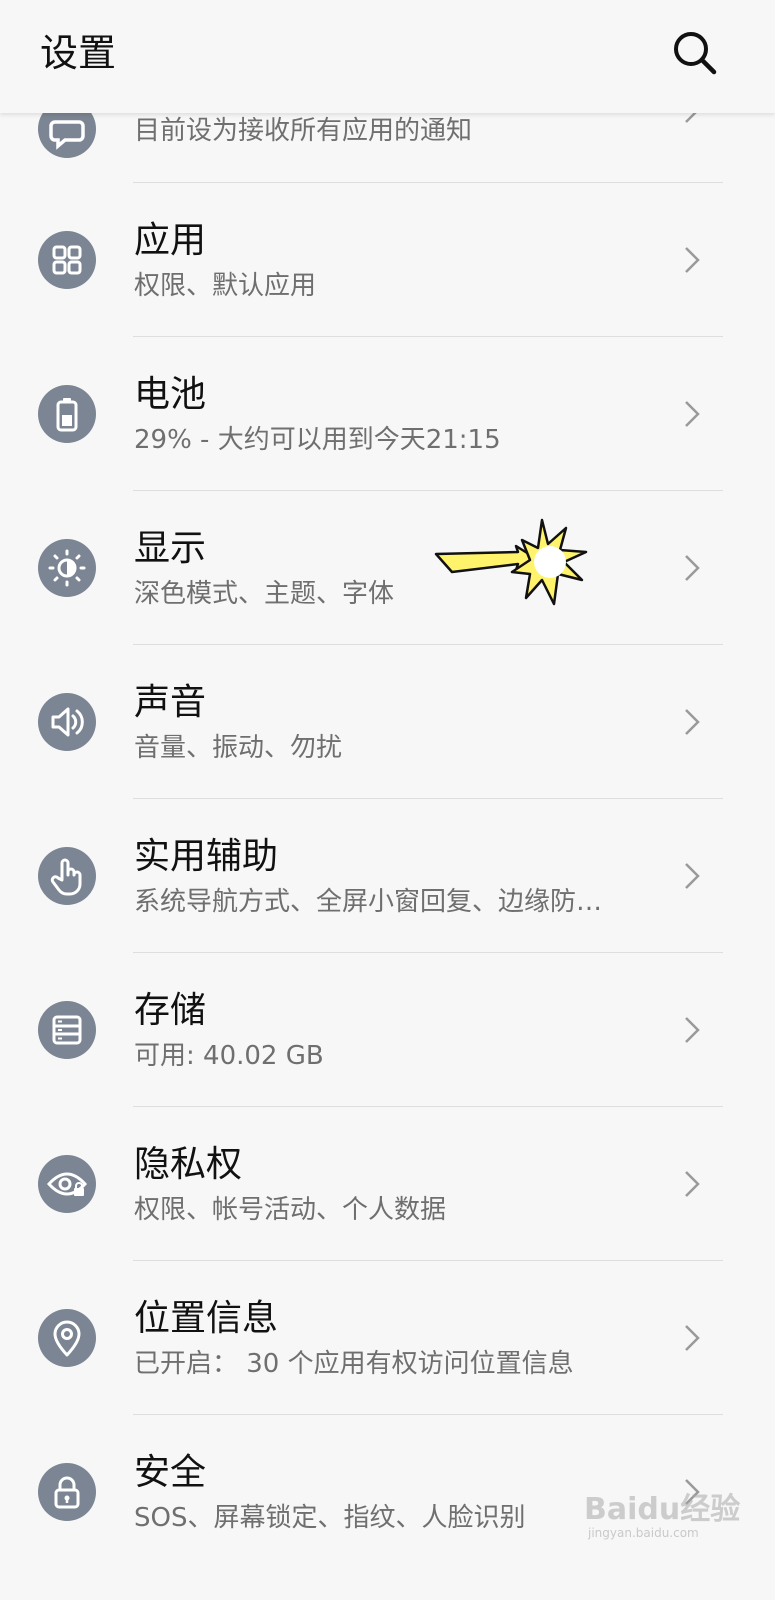  I want to click on settings-item-display: 显示 深色模式、主题、字体, so click(387, 568).